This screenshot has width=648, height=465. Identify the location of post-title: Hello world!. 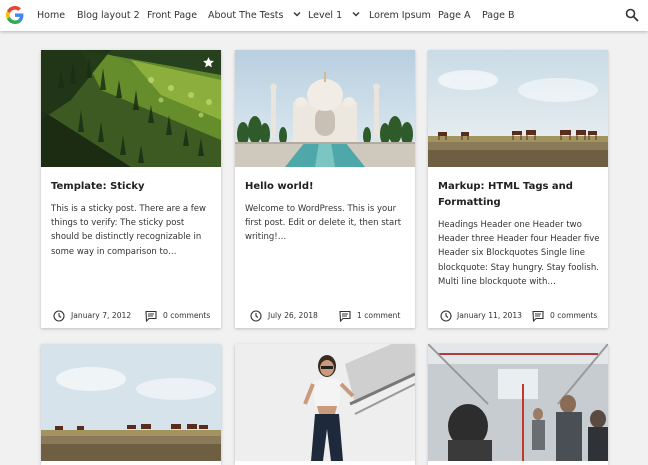
(325, 187).